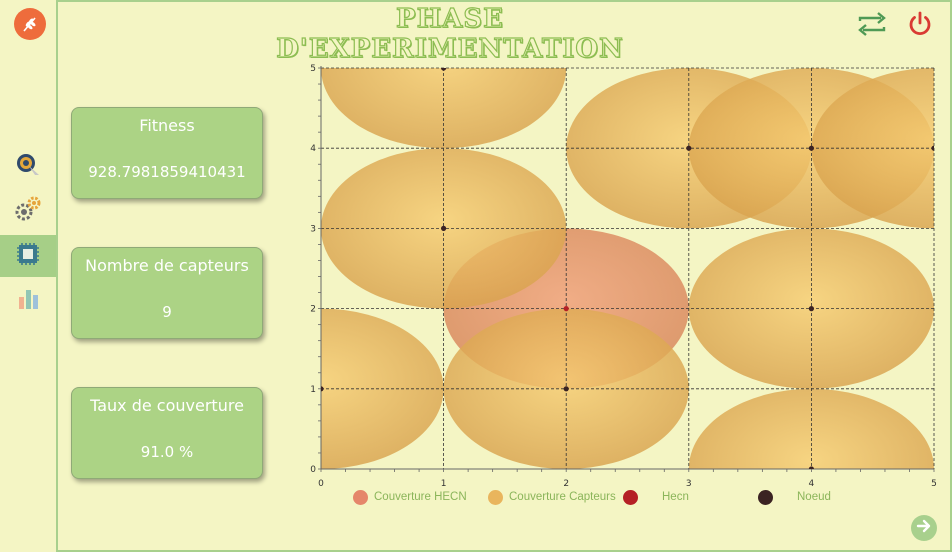  I want to click on fitness-label: Fitness, so click(167, 125).